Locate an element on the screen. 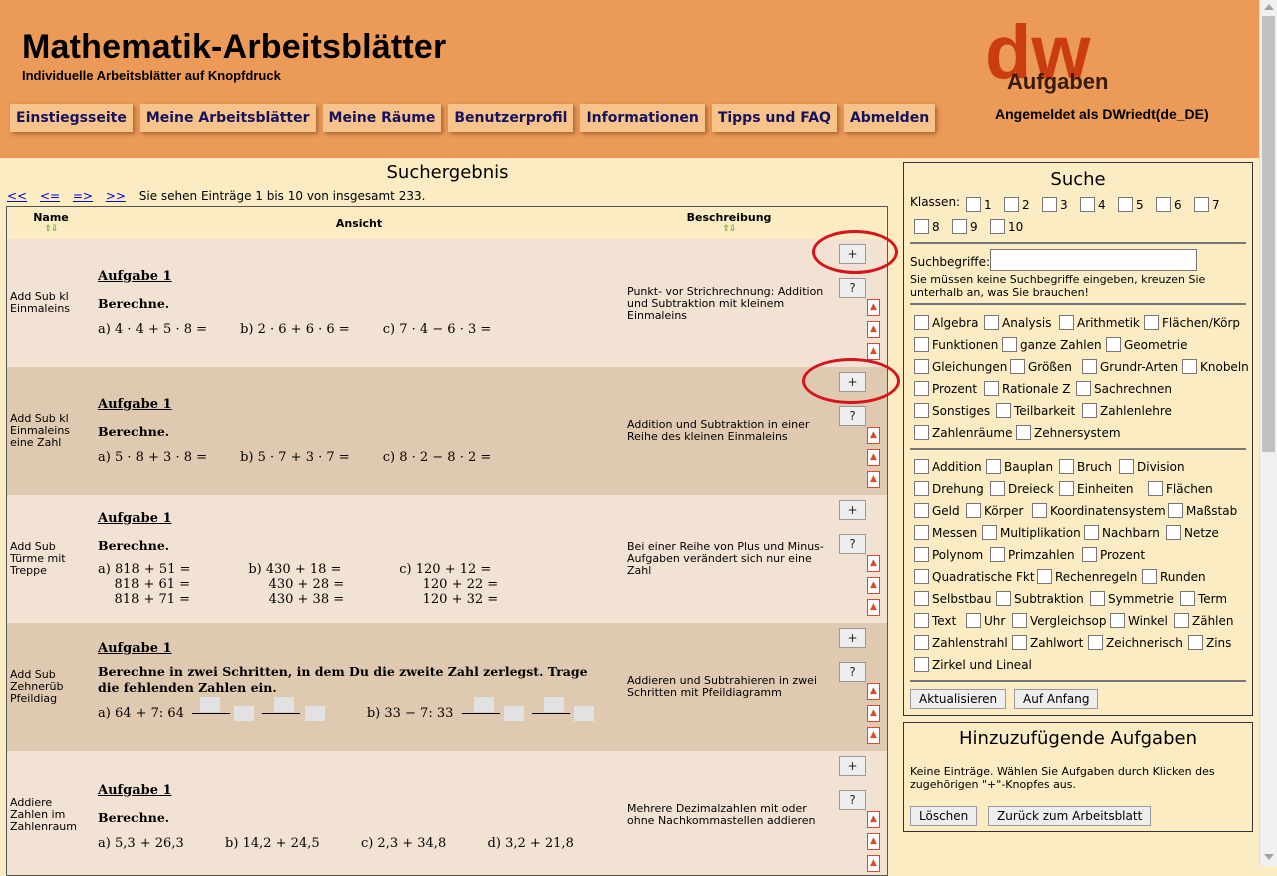 This screenshot has height=876, width=1277. class-10: 10 is located at coordinates (1006, 226).